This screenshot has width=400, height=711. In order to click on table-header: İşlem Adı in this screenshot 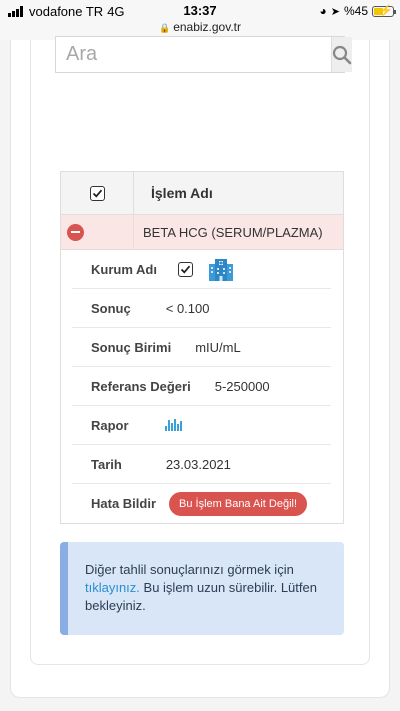, I will do `click(202, 193)`.